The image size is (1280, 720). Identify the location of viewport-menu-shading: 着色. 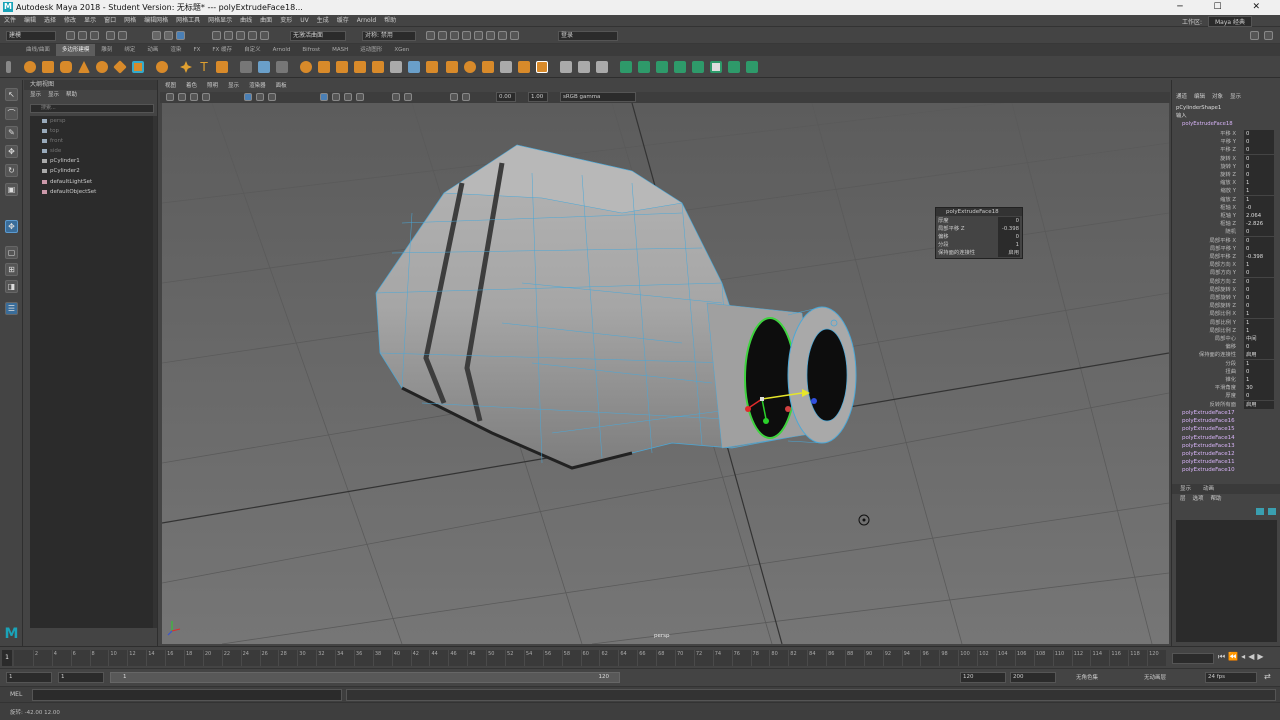
(191, 86).